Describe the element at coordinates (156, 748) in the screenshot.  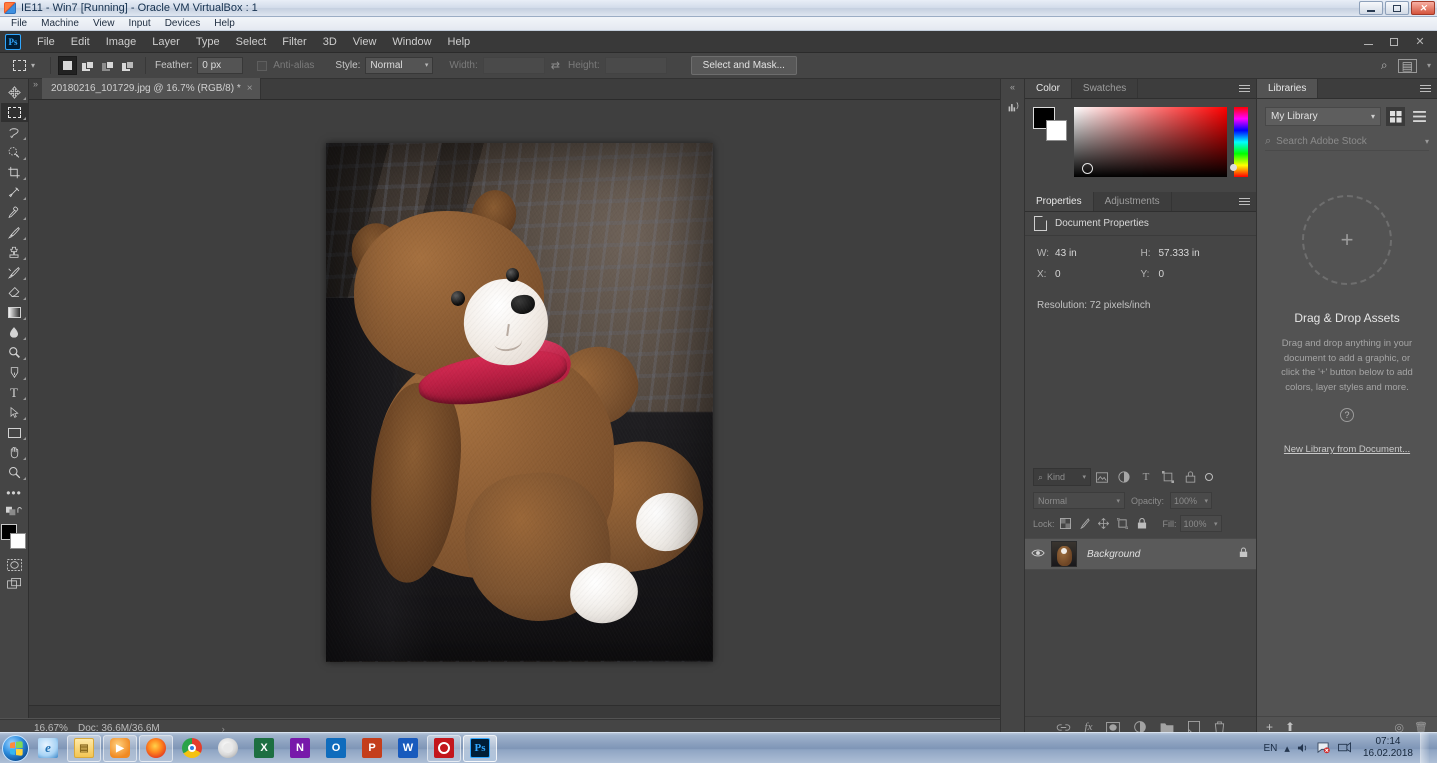
I see `taskbar-firefox` at that location.